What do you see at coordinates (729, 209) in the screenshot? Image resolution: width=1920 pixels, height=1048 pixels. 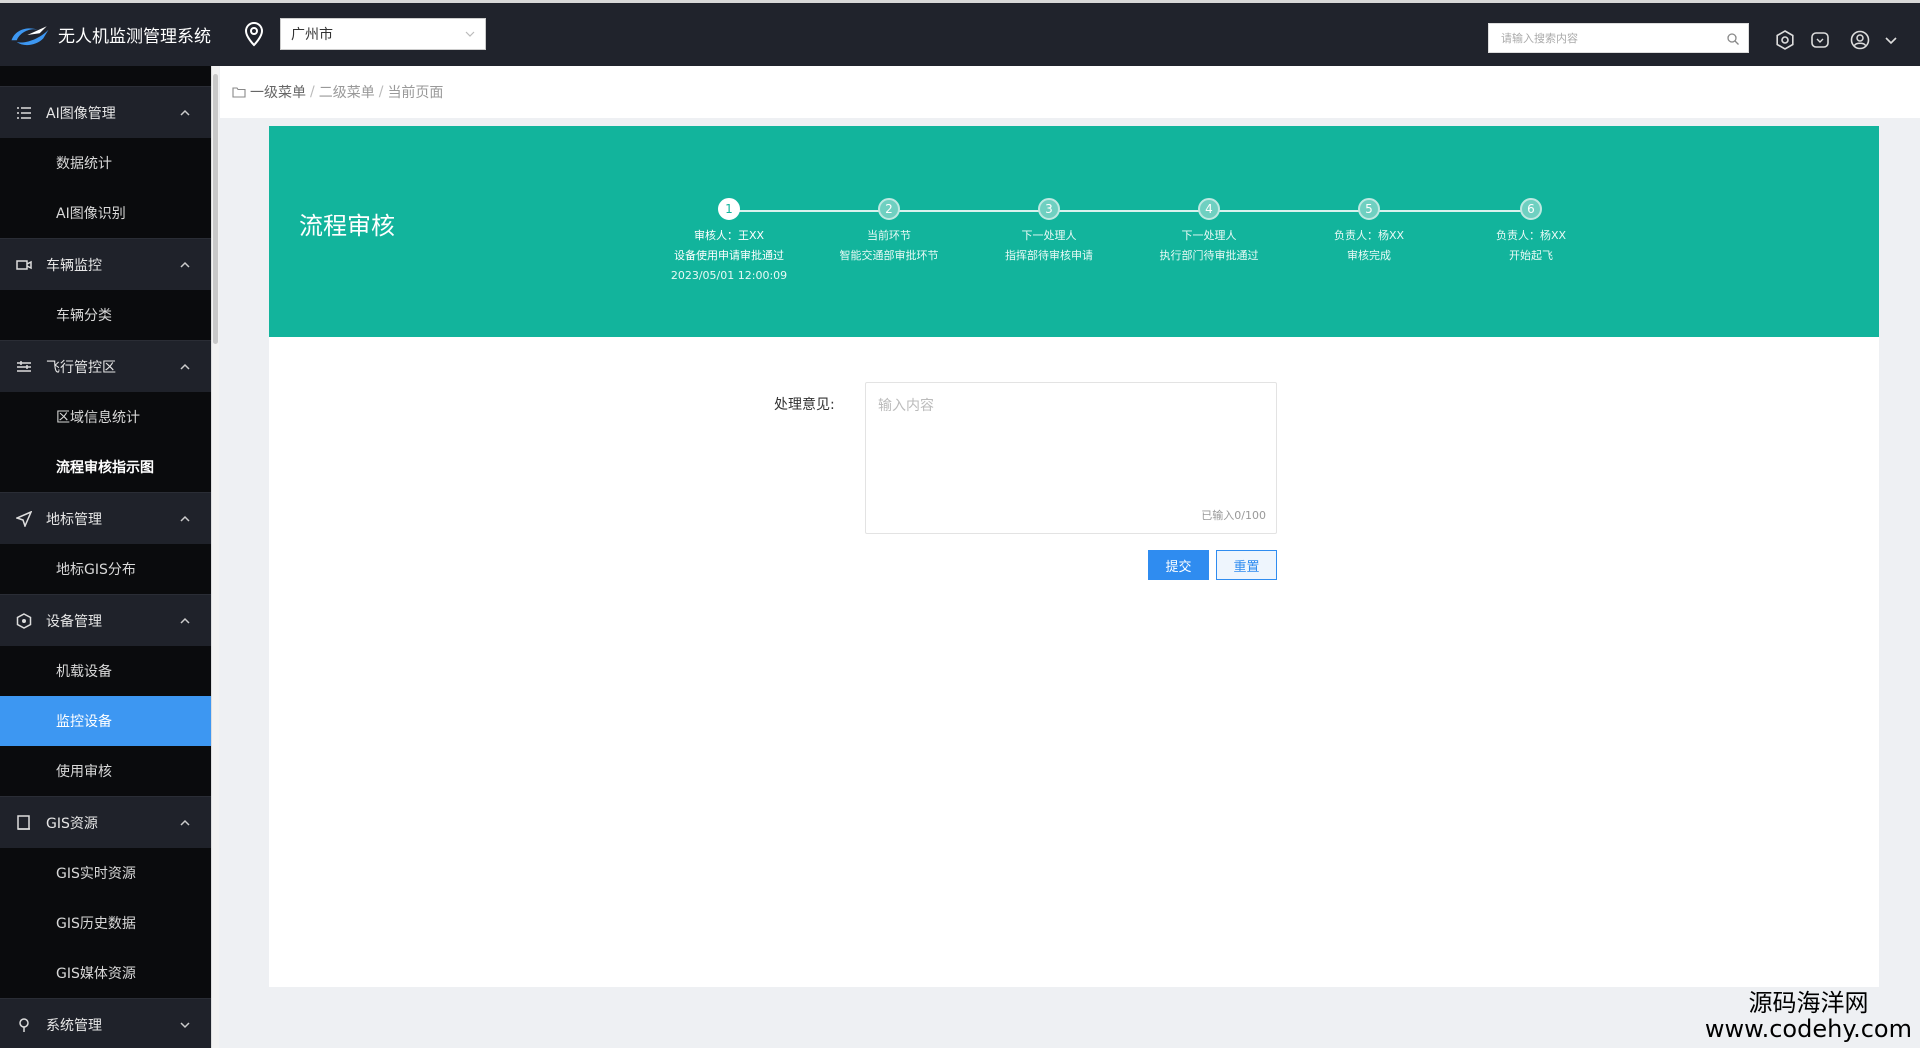 I see `step-number: 1` at bounding box center [729, 209].